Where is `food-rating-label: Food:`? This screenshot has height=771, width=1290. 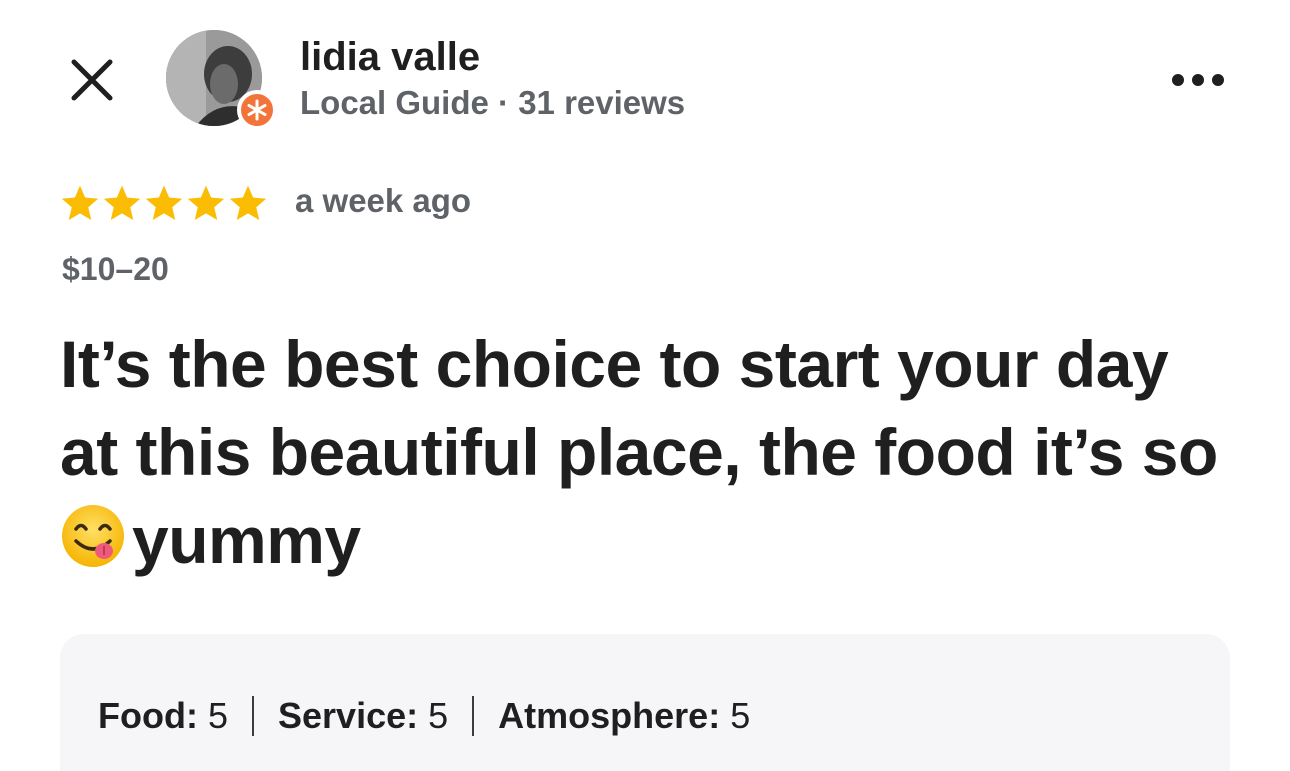
food-rating-label: Food: is located at coordinates (148, 715).